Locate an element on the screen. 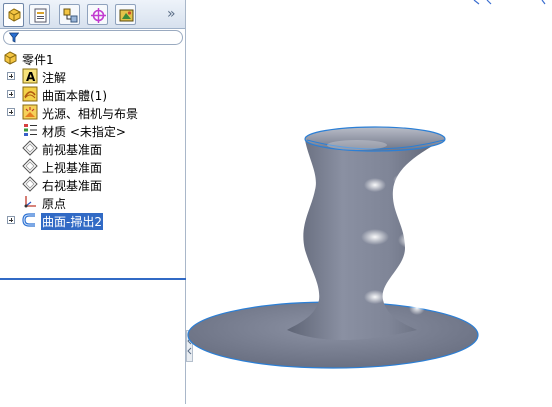 The width and height of the screenshot is (552, 407). feature-tree-icon is located at coordinates (14, 15).